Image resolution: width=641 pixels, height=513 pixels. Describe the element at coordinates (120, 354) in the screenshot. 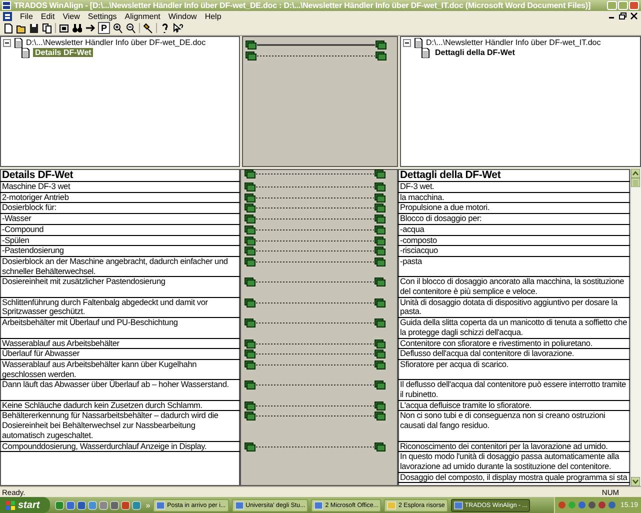

I see `source-segment: Überlauf für Abwasser` at that location.